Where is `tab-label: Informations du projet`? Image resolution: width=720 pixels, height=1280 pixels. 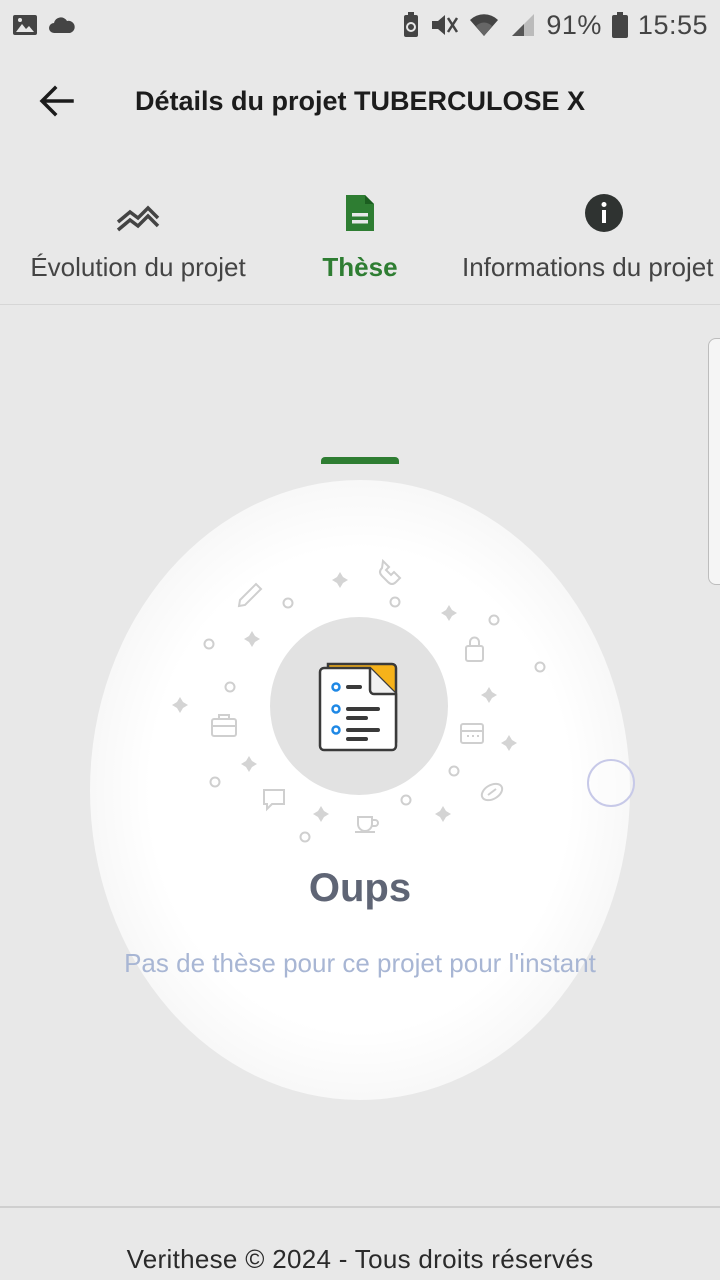 tab-label: Informations du projet is located at coordinates (588, 267).